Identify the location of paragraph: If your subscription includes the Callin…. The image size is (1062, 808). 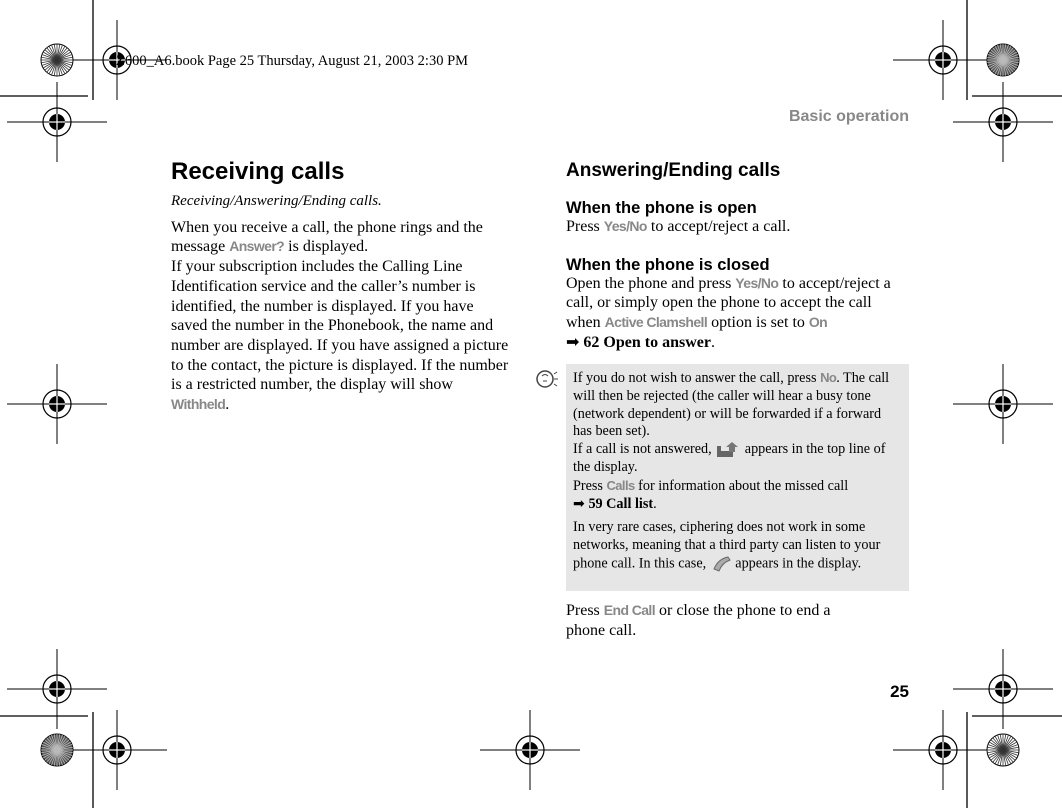
(340, 336).